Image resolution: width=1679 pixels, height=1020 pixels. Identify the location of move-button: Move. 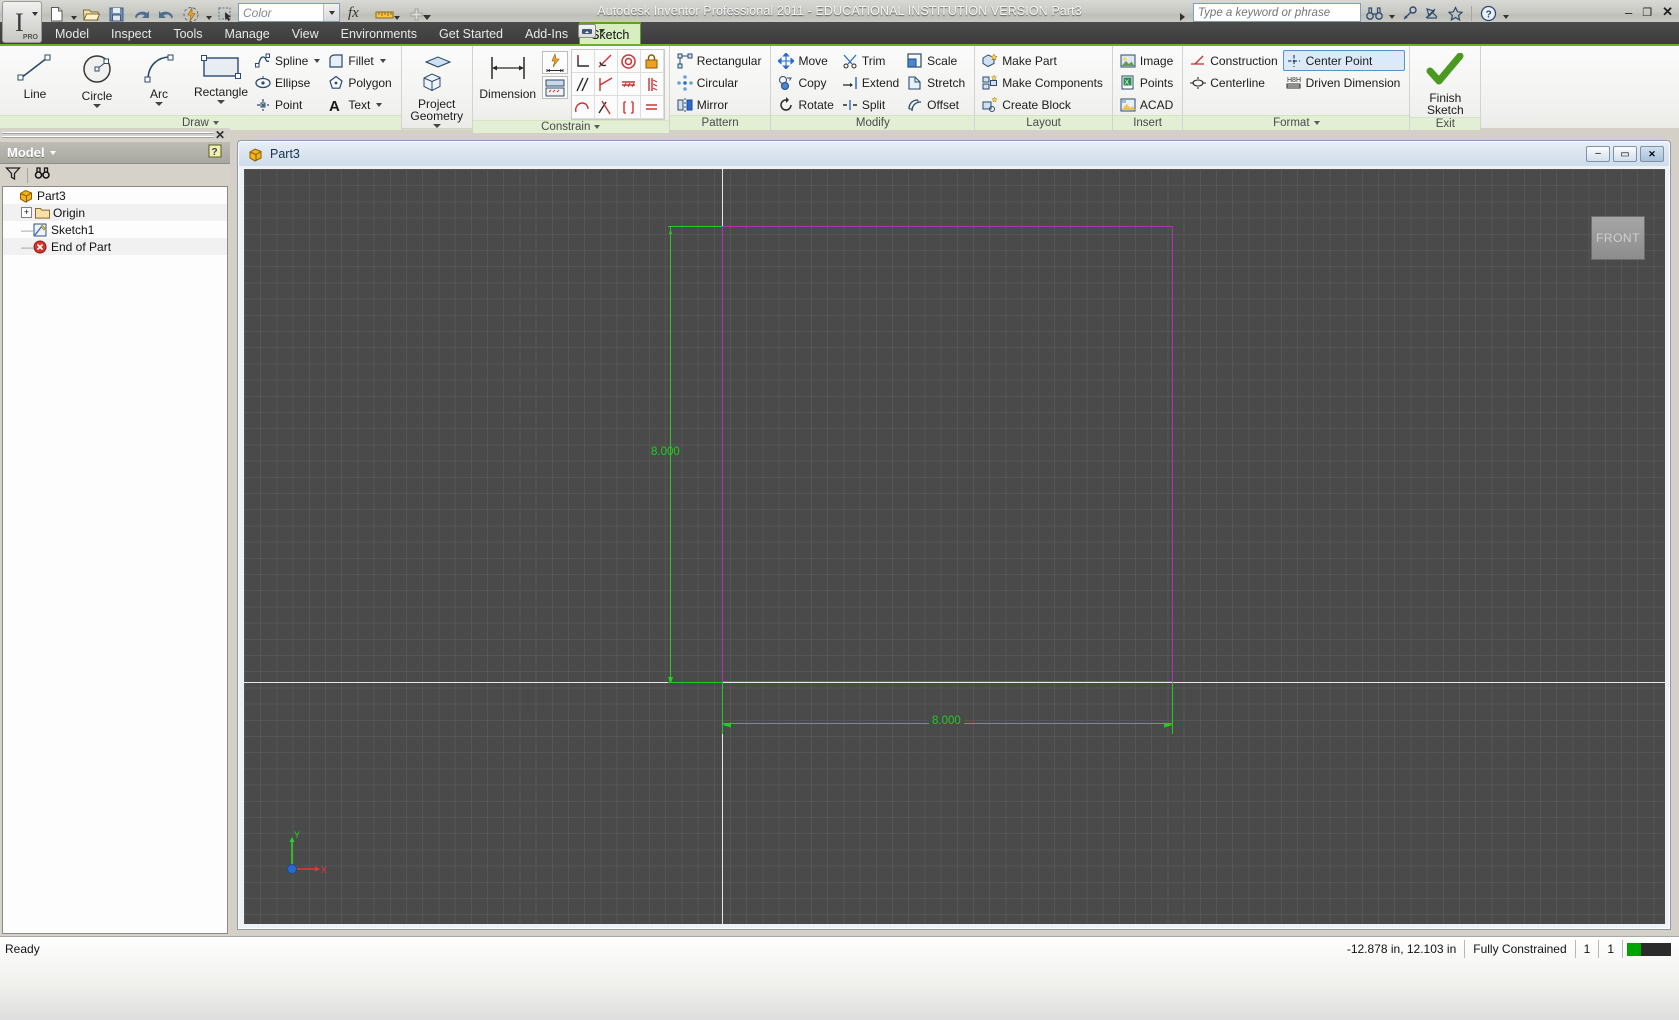
(806, 60).